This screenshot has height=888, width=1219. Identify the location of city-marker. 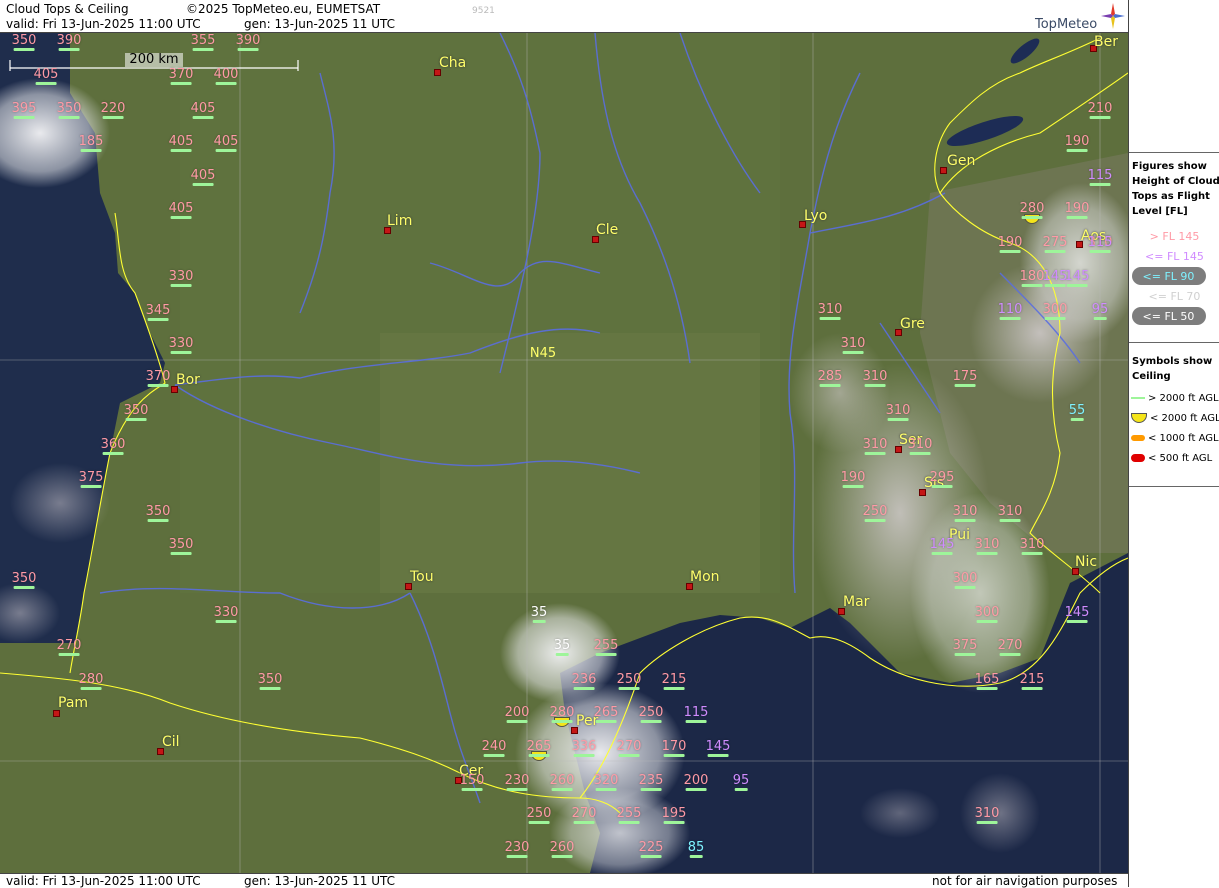
(943, 170).